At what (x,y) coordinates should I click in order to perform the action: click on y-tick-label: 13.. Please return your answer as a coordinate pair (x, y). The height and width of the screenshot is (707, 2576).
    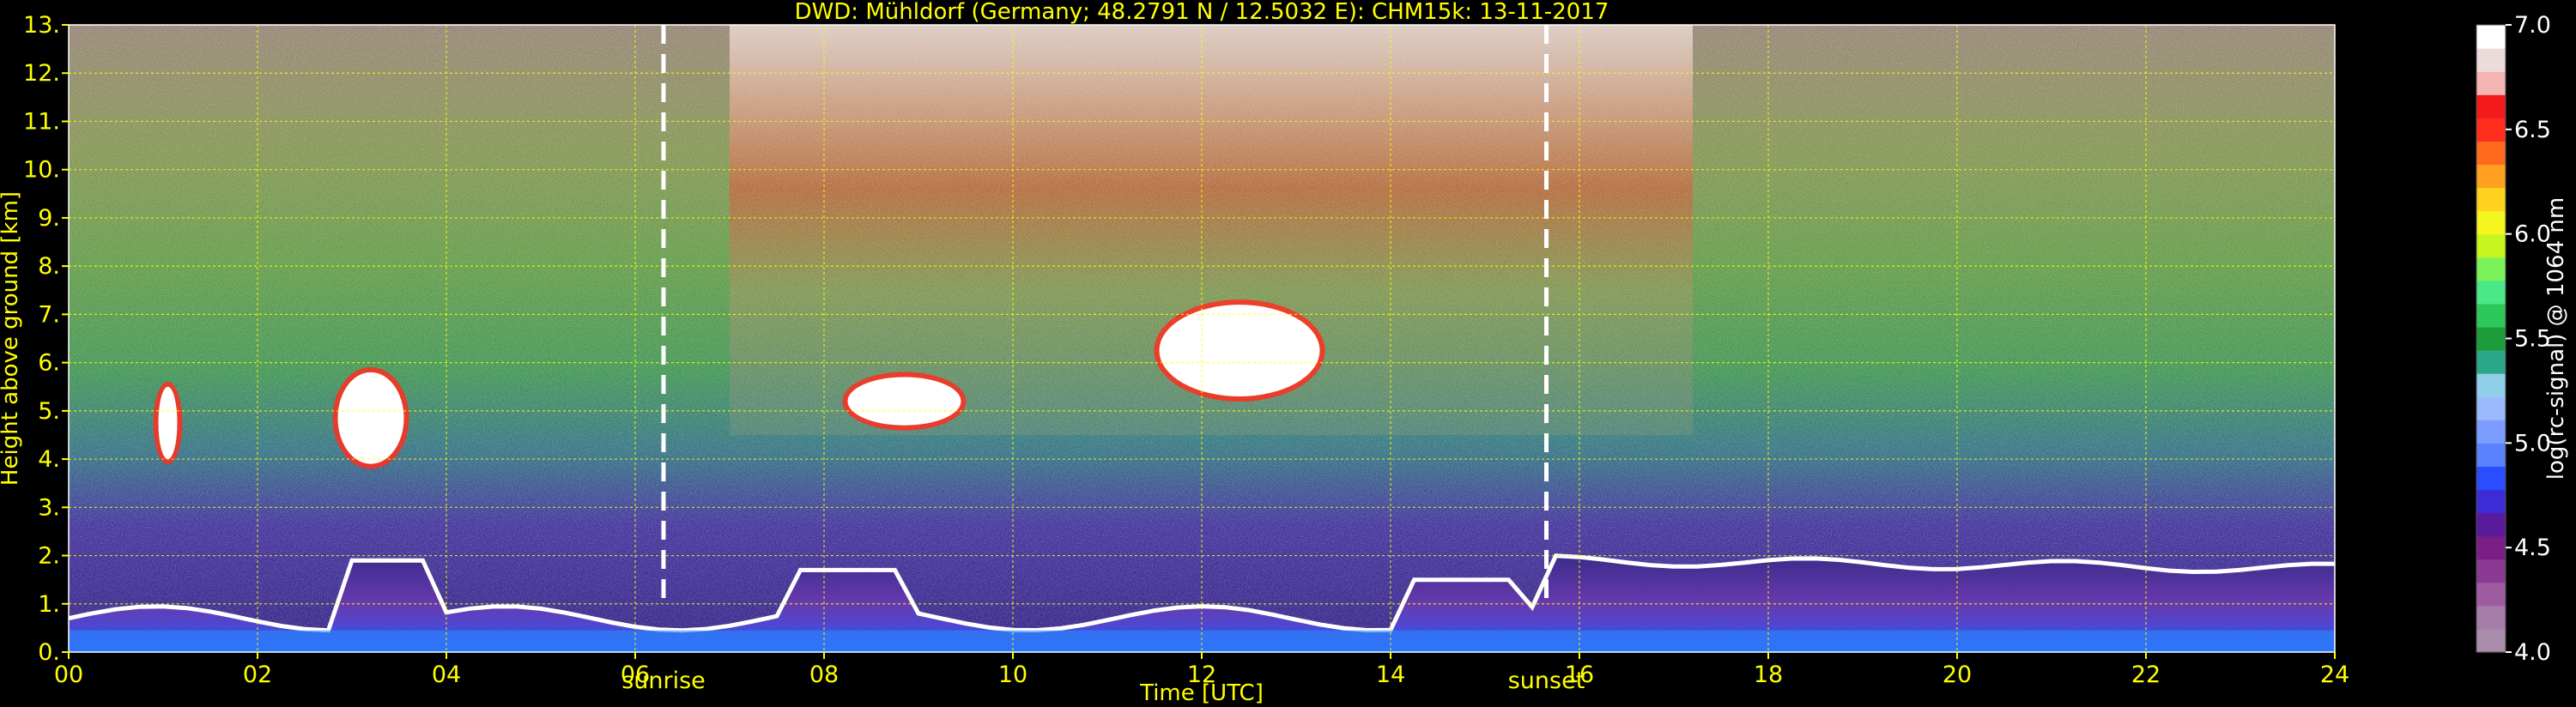
    Looking at the image, I should click on (41, 26).